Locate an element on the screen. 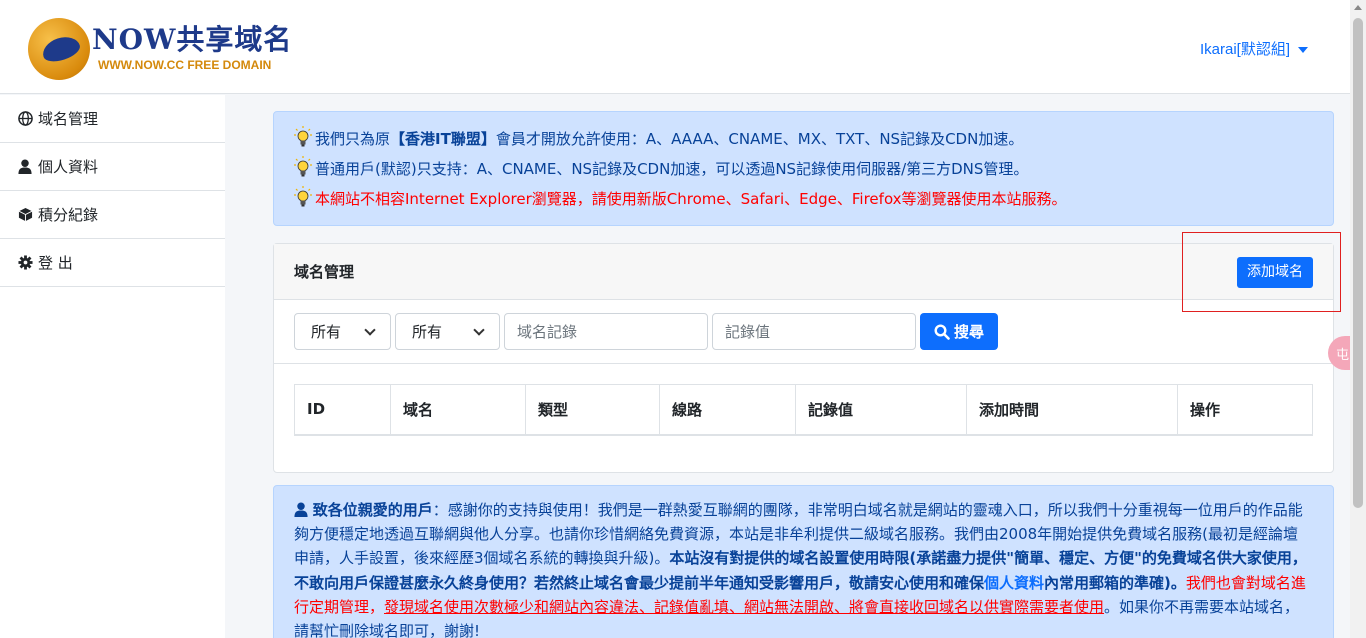 The width and height of the screenshot is (1366, 638). domain-record-input: 域名記錄 is located at coordinates (606, 331).